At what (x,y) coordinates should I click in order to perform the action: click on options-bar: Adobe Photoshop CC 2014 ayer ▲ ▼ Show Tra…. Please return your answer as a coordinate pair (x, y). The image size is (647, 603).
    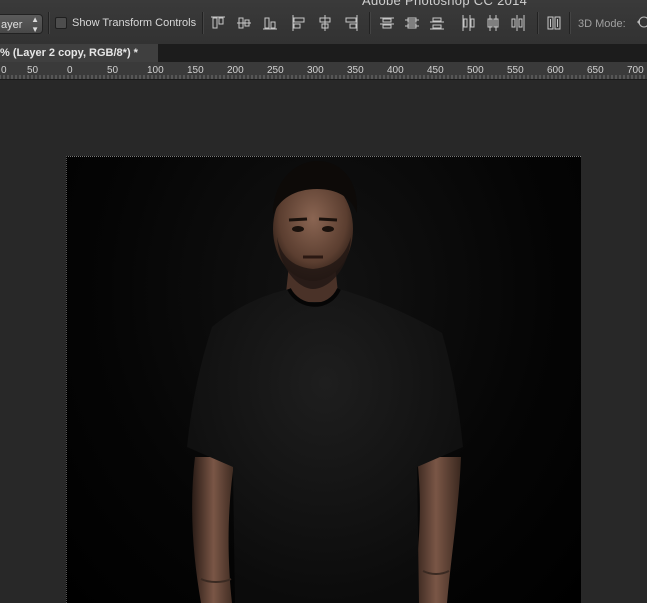
    Looking at the image, I should click on (323, 22).